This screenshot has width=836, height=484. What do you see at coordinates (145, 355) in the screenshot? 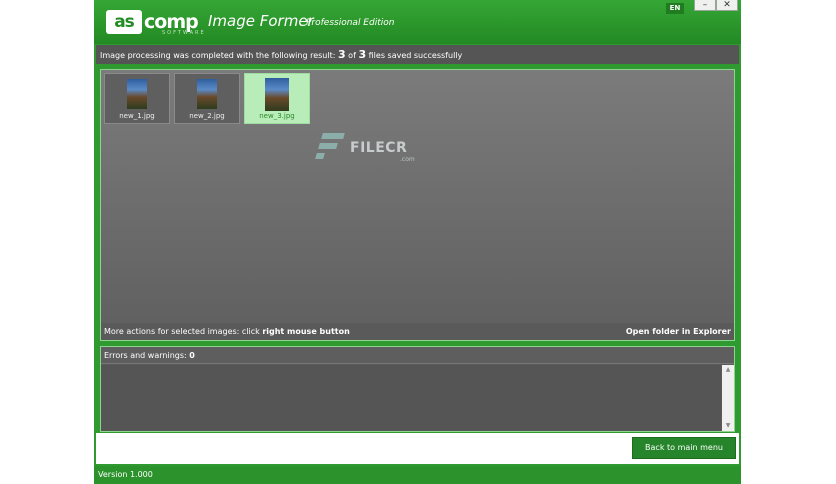
I see `errors-label: Errors and warnings:` at bounding box center [145, 355].